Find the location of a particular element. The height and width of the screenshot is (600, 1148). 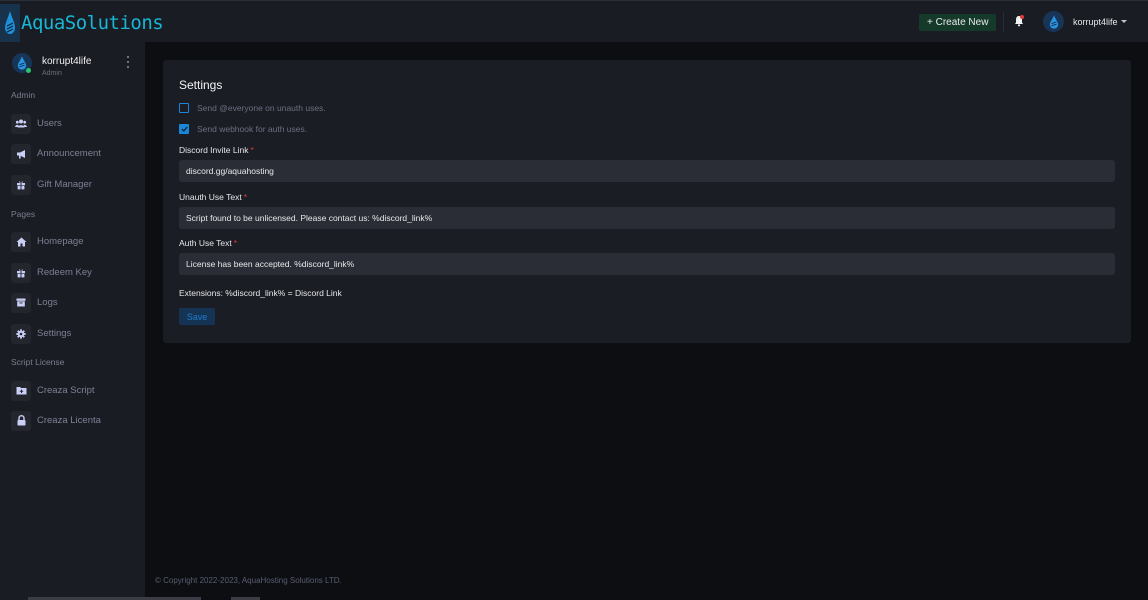

user-avatar is located at coordinates (1053, 21).